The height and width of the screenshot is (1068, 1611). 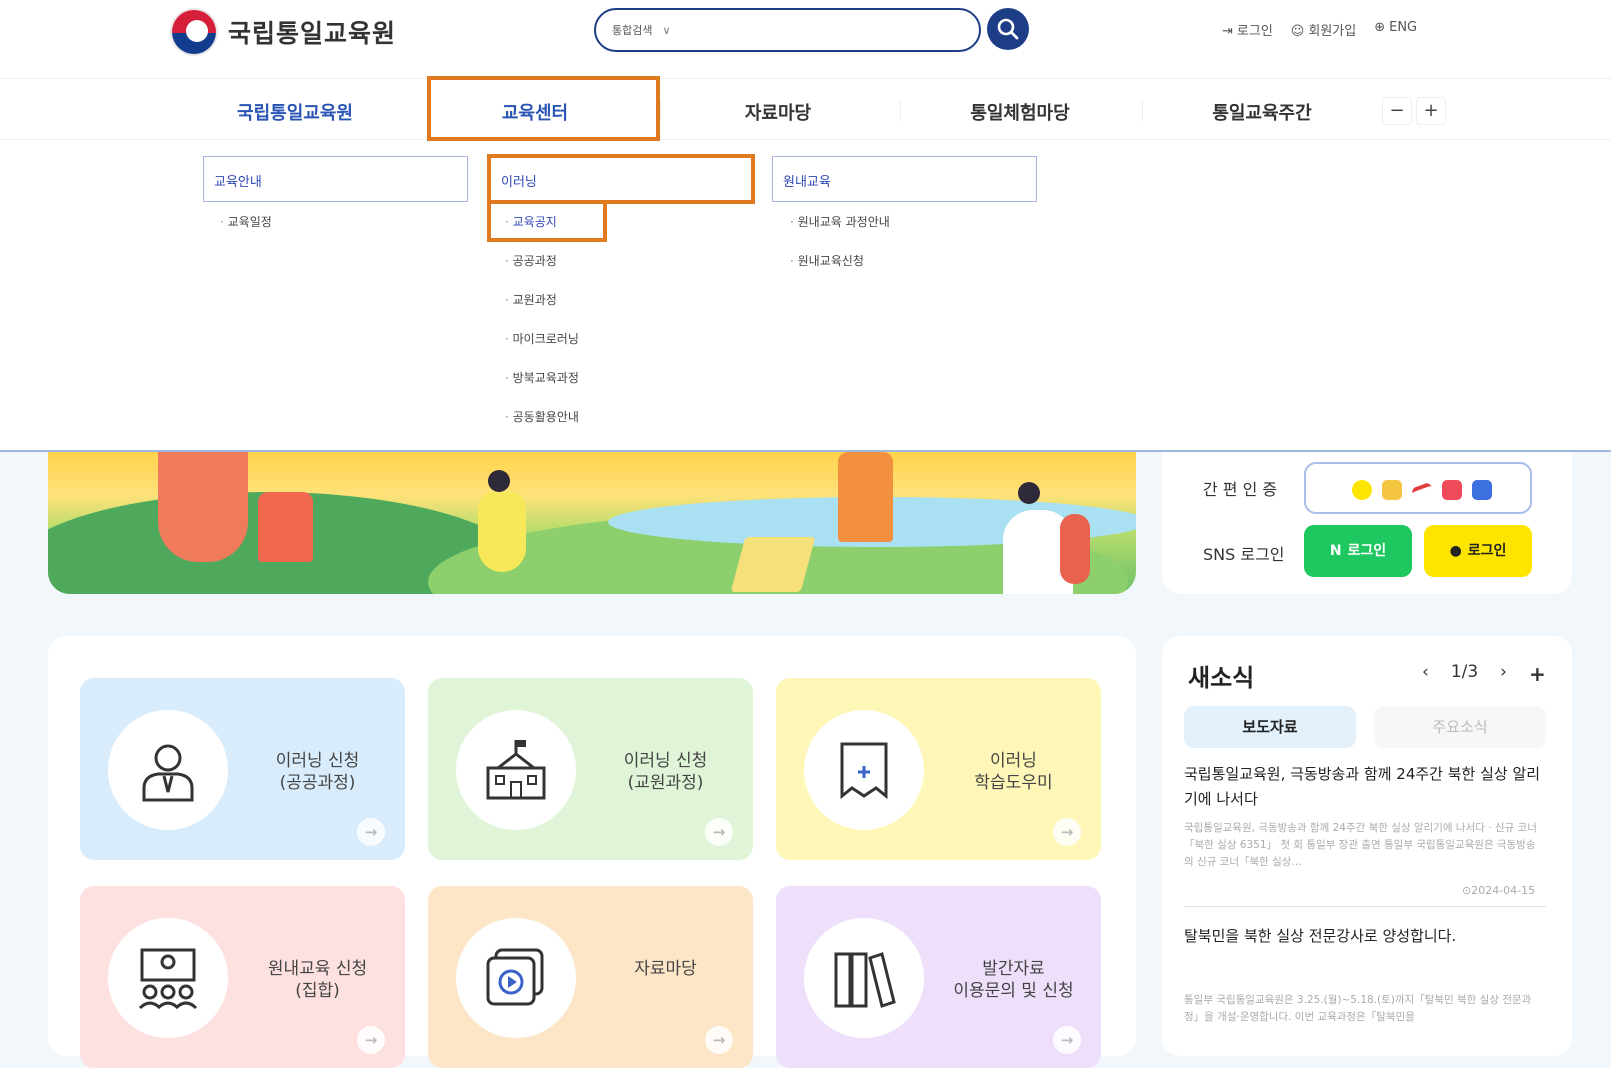 What do you see at coordinates (1455, 551) in the screenshot?
I see `kakao-chat-icon: ●` at bounding box center [1455, 551].